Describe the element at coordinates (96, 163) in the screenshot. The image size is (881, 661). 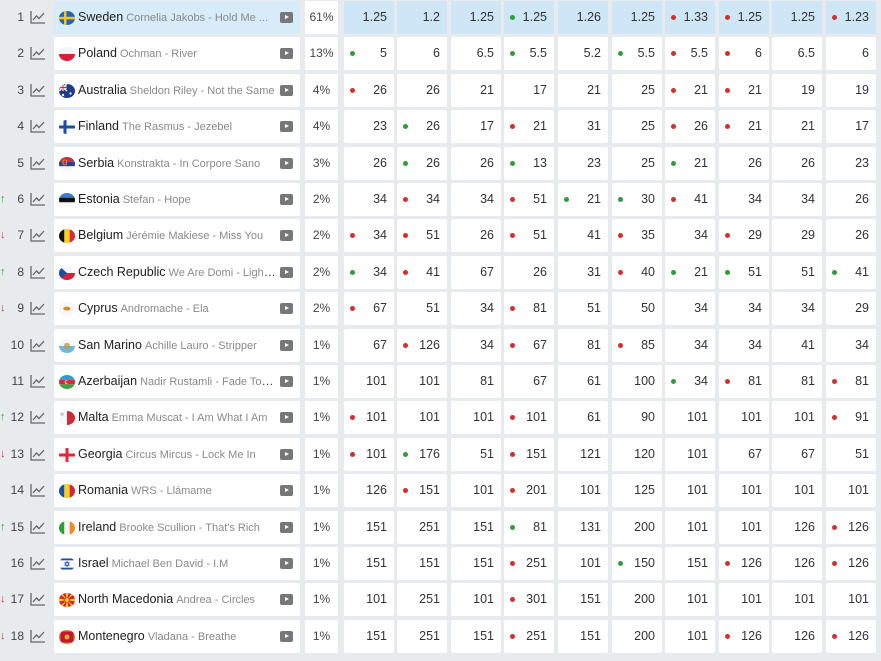
I see `country-name: Serbia` at that location.